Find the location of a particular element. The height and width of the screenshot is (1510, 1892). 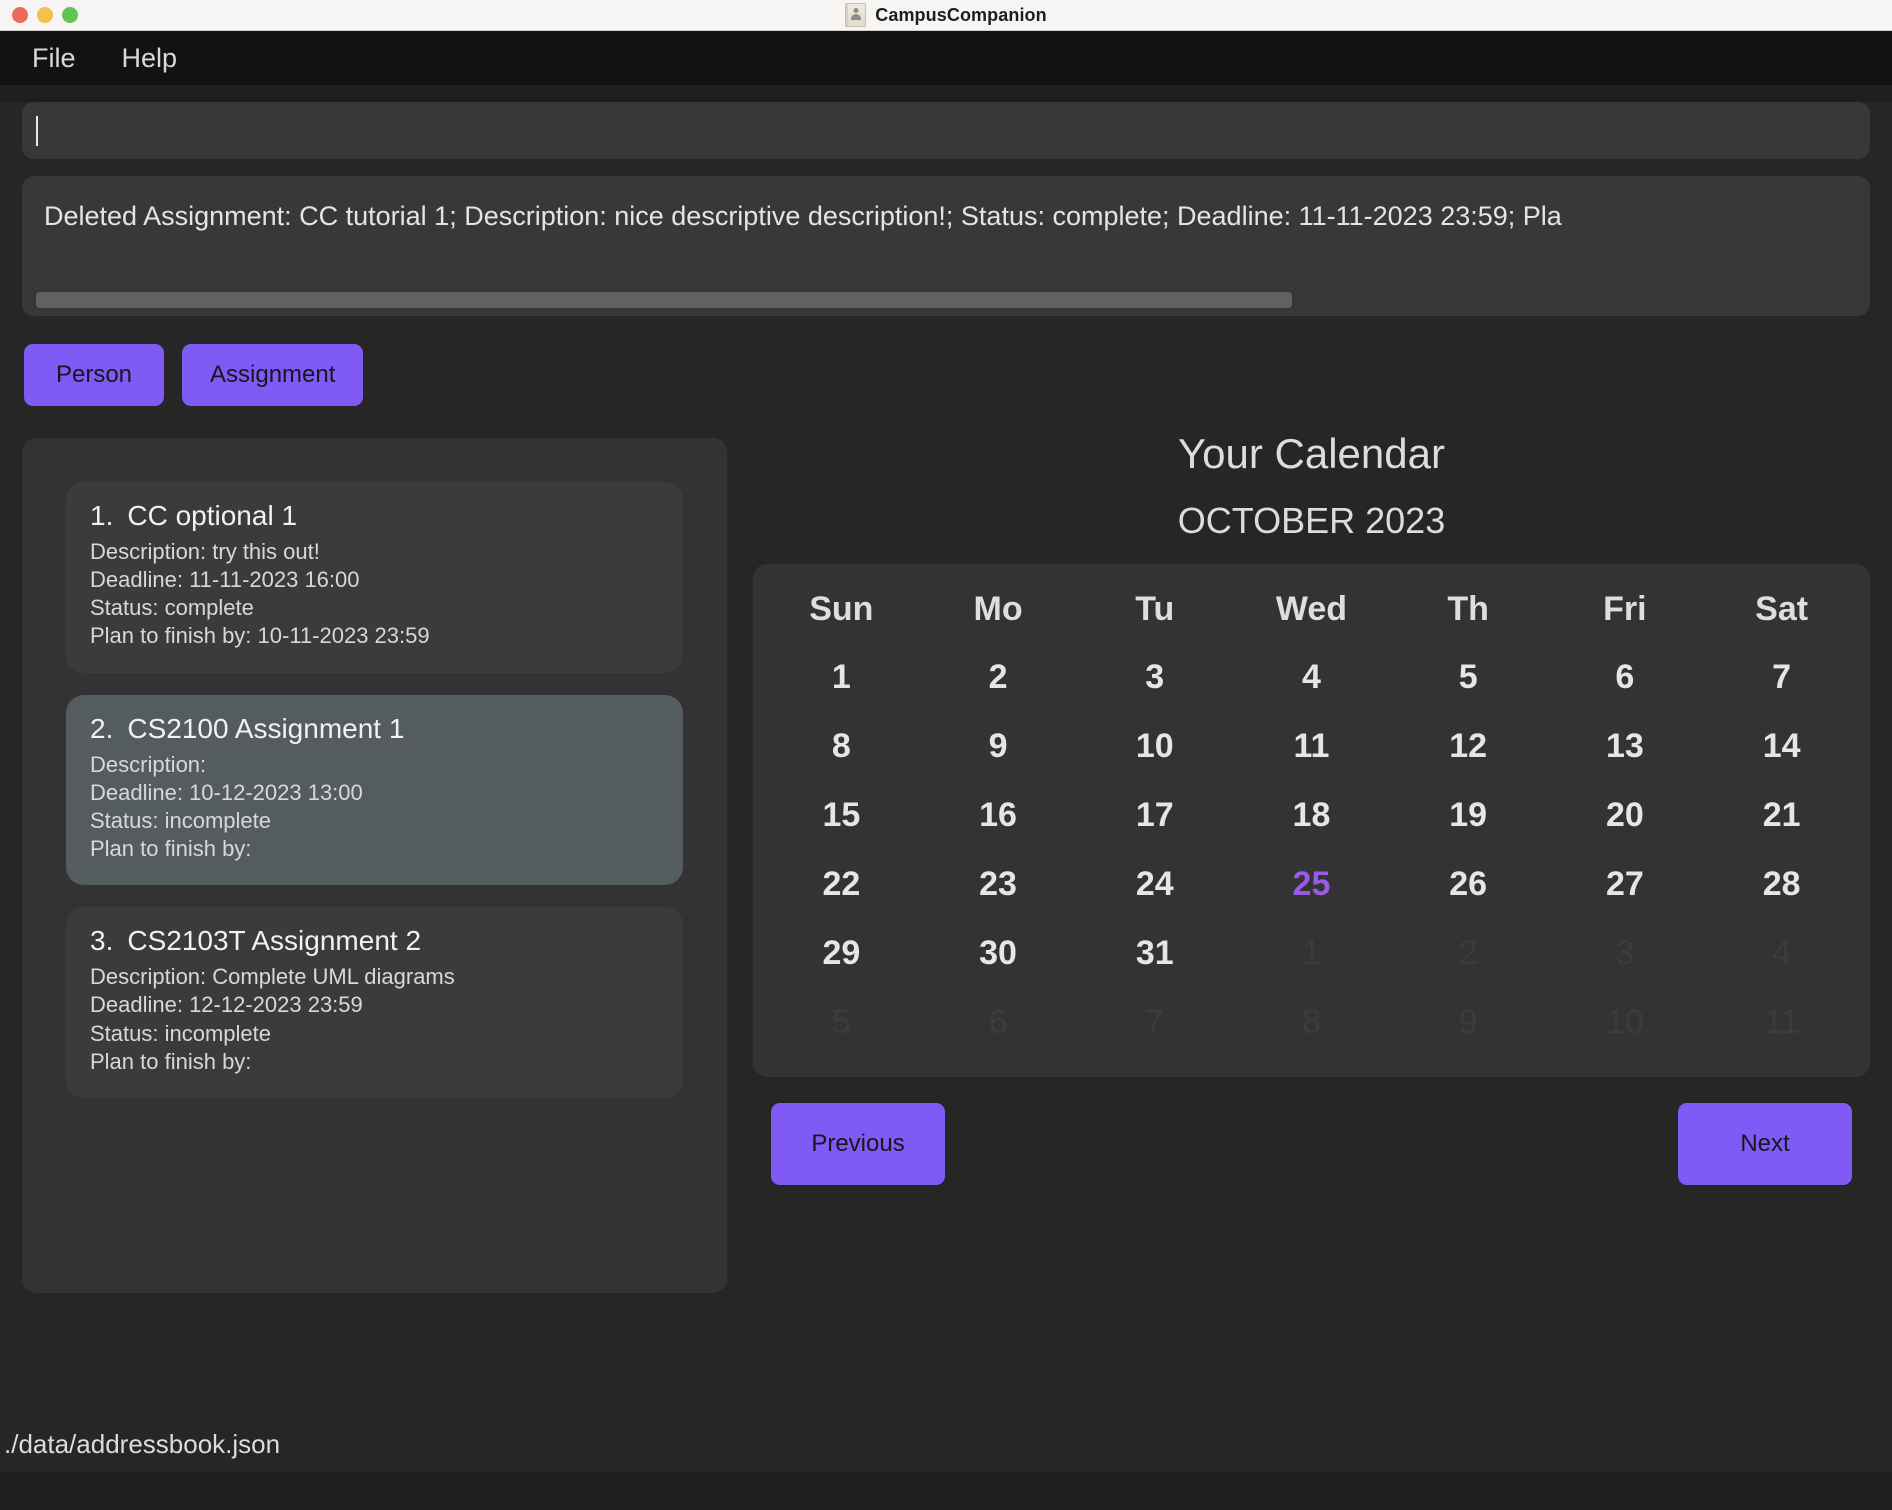

calendar-day-cell: 27 is located at coordinates (1625, 884).